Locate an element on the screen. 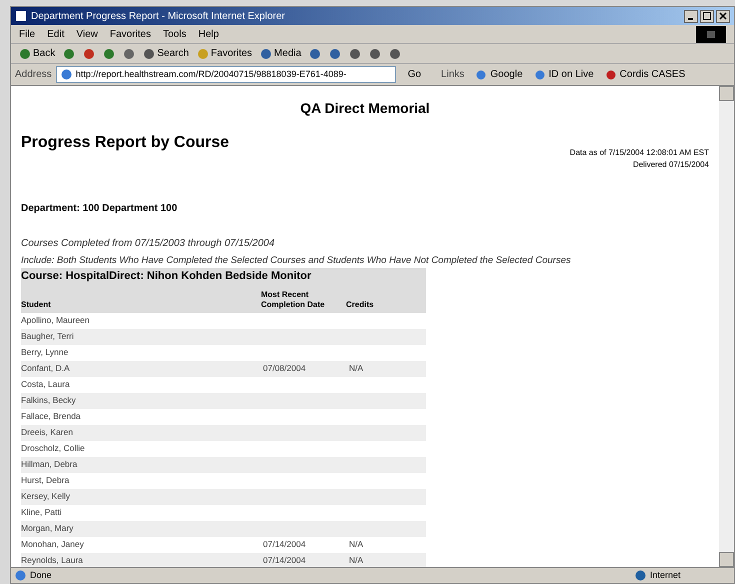 The image size is (735, 584). include-text: Include: Both Students Who Have Completed the Selected Courses and Students Who Have Not Completed the Selected Courses is located at coordinates (296, 261).